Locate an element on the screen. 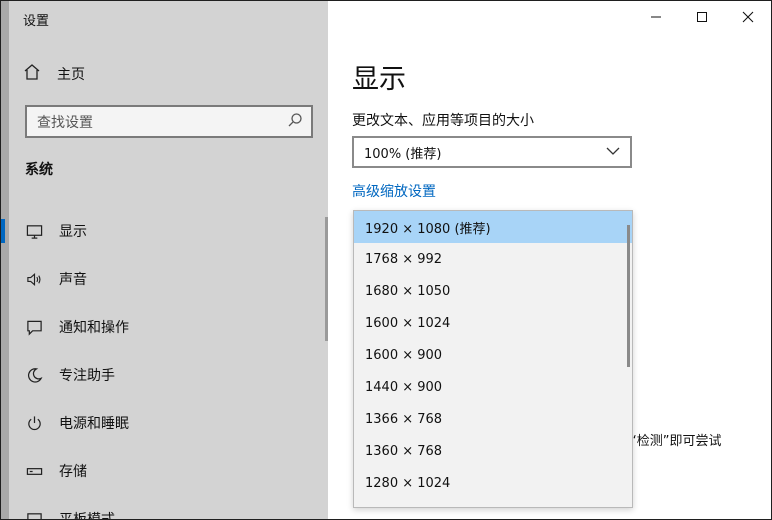 The height and width of the screenshot is (520, 772). window-controls is located at coordinates (702, 17).